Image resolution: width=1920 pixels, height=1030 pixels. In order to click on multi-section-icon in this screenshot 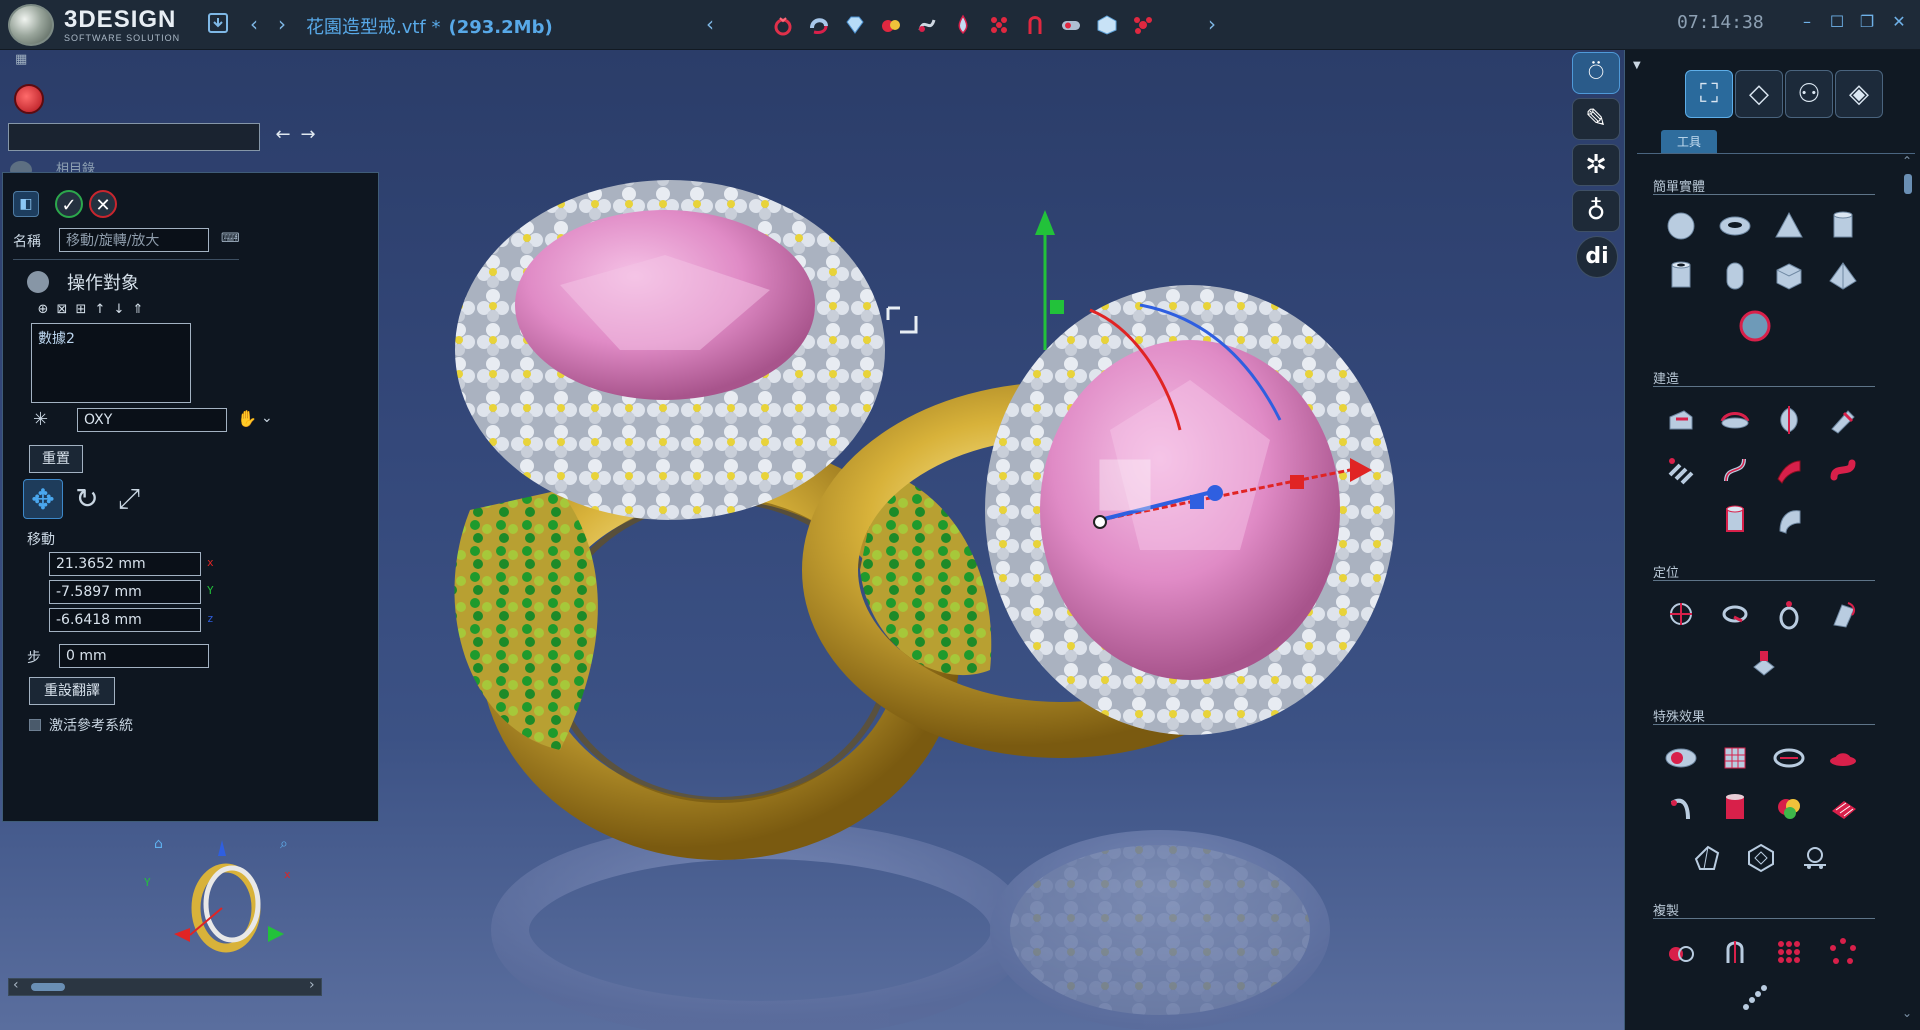, I will do `click(1681, 470)`.